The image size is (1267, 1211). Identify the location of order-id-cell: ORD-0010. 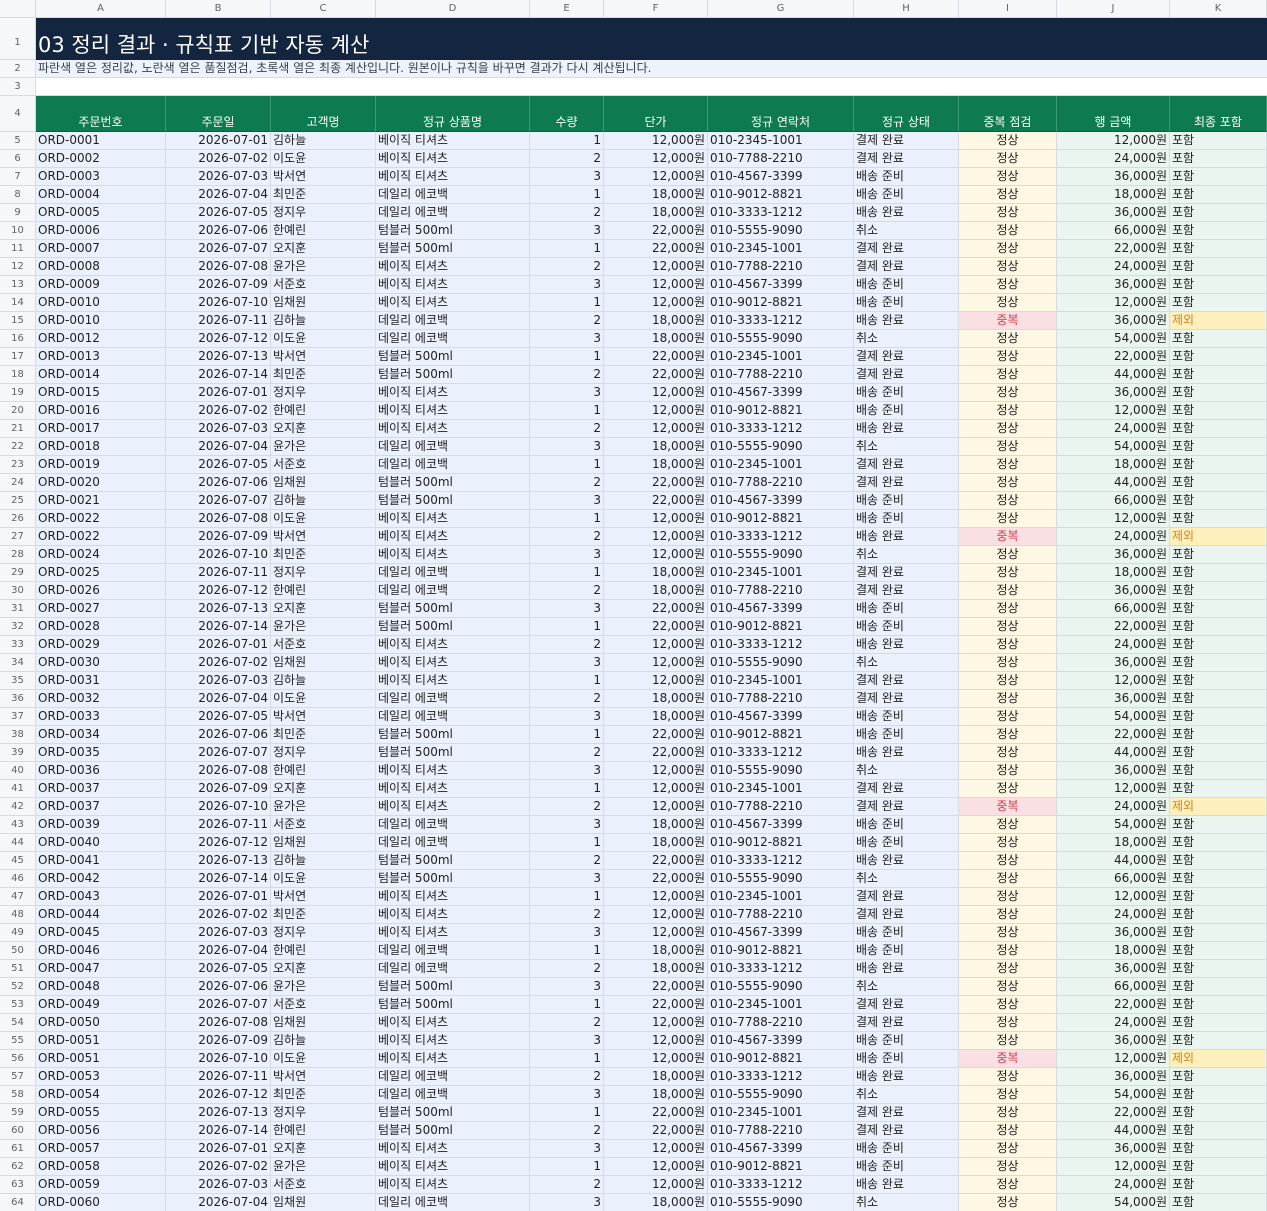
(101, 303).